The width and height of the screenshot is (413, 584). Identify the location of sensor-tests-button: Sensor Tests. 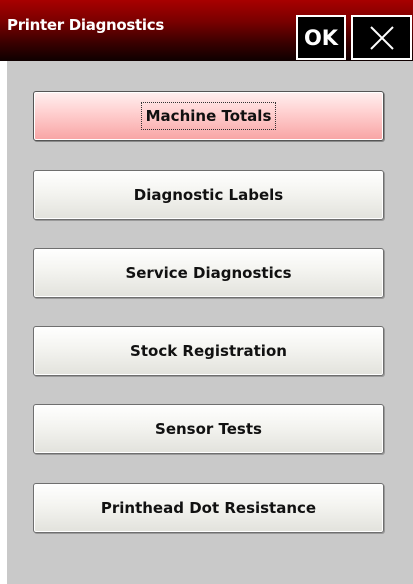
(208, 429).